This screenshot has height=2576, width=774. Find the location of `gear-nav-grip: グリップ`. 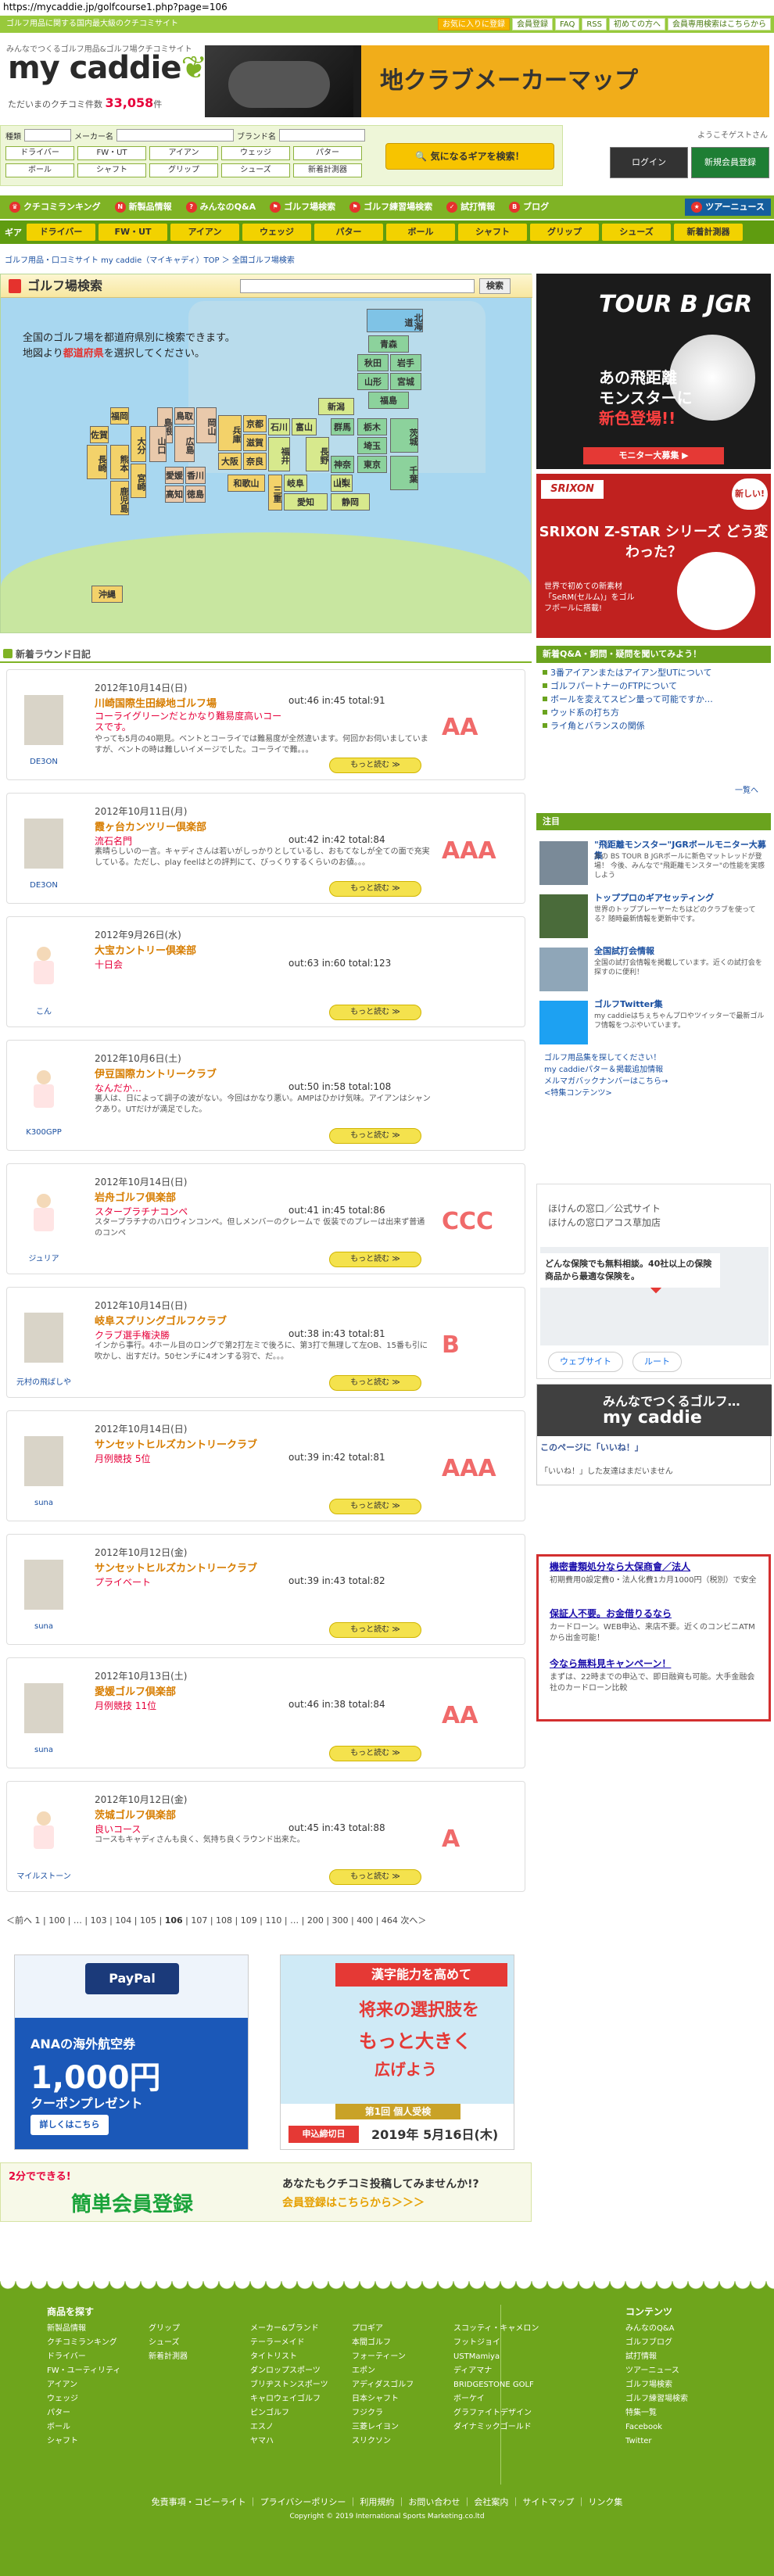

gear-nav-grip: グリップ is located at coordinates (564, 233).